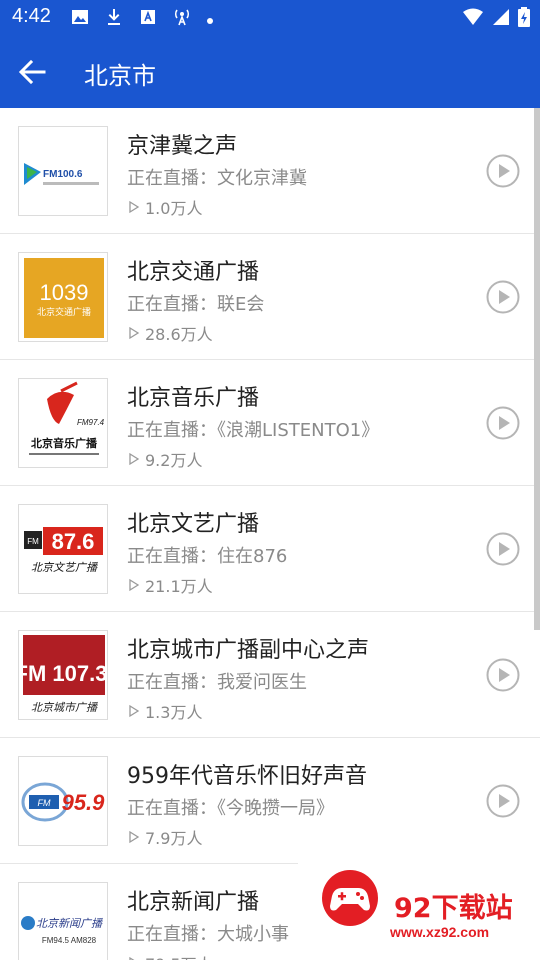 The width and height of the screenshot is (540, 960). What do you see at coordinates (217, 178) in the screenshot?
I see `live-program: 正在直播：文化京津冀` at bounding box center [217, 178].